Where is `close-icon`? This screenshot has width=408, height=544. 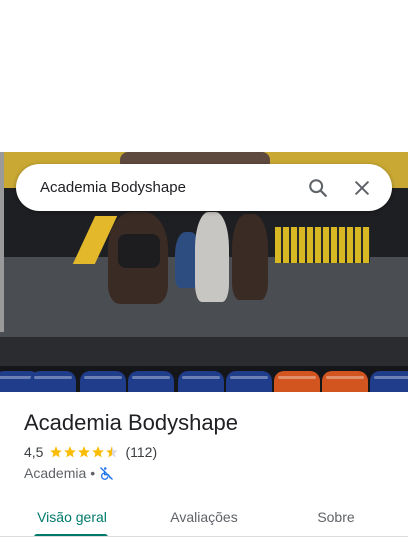 close-icon is located at coordinates (362, 187).